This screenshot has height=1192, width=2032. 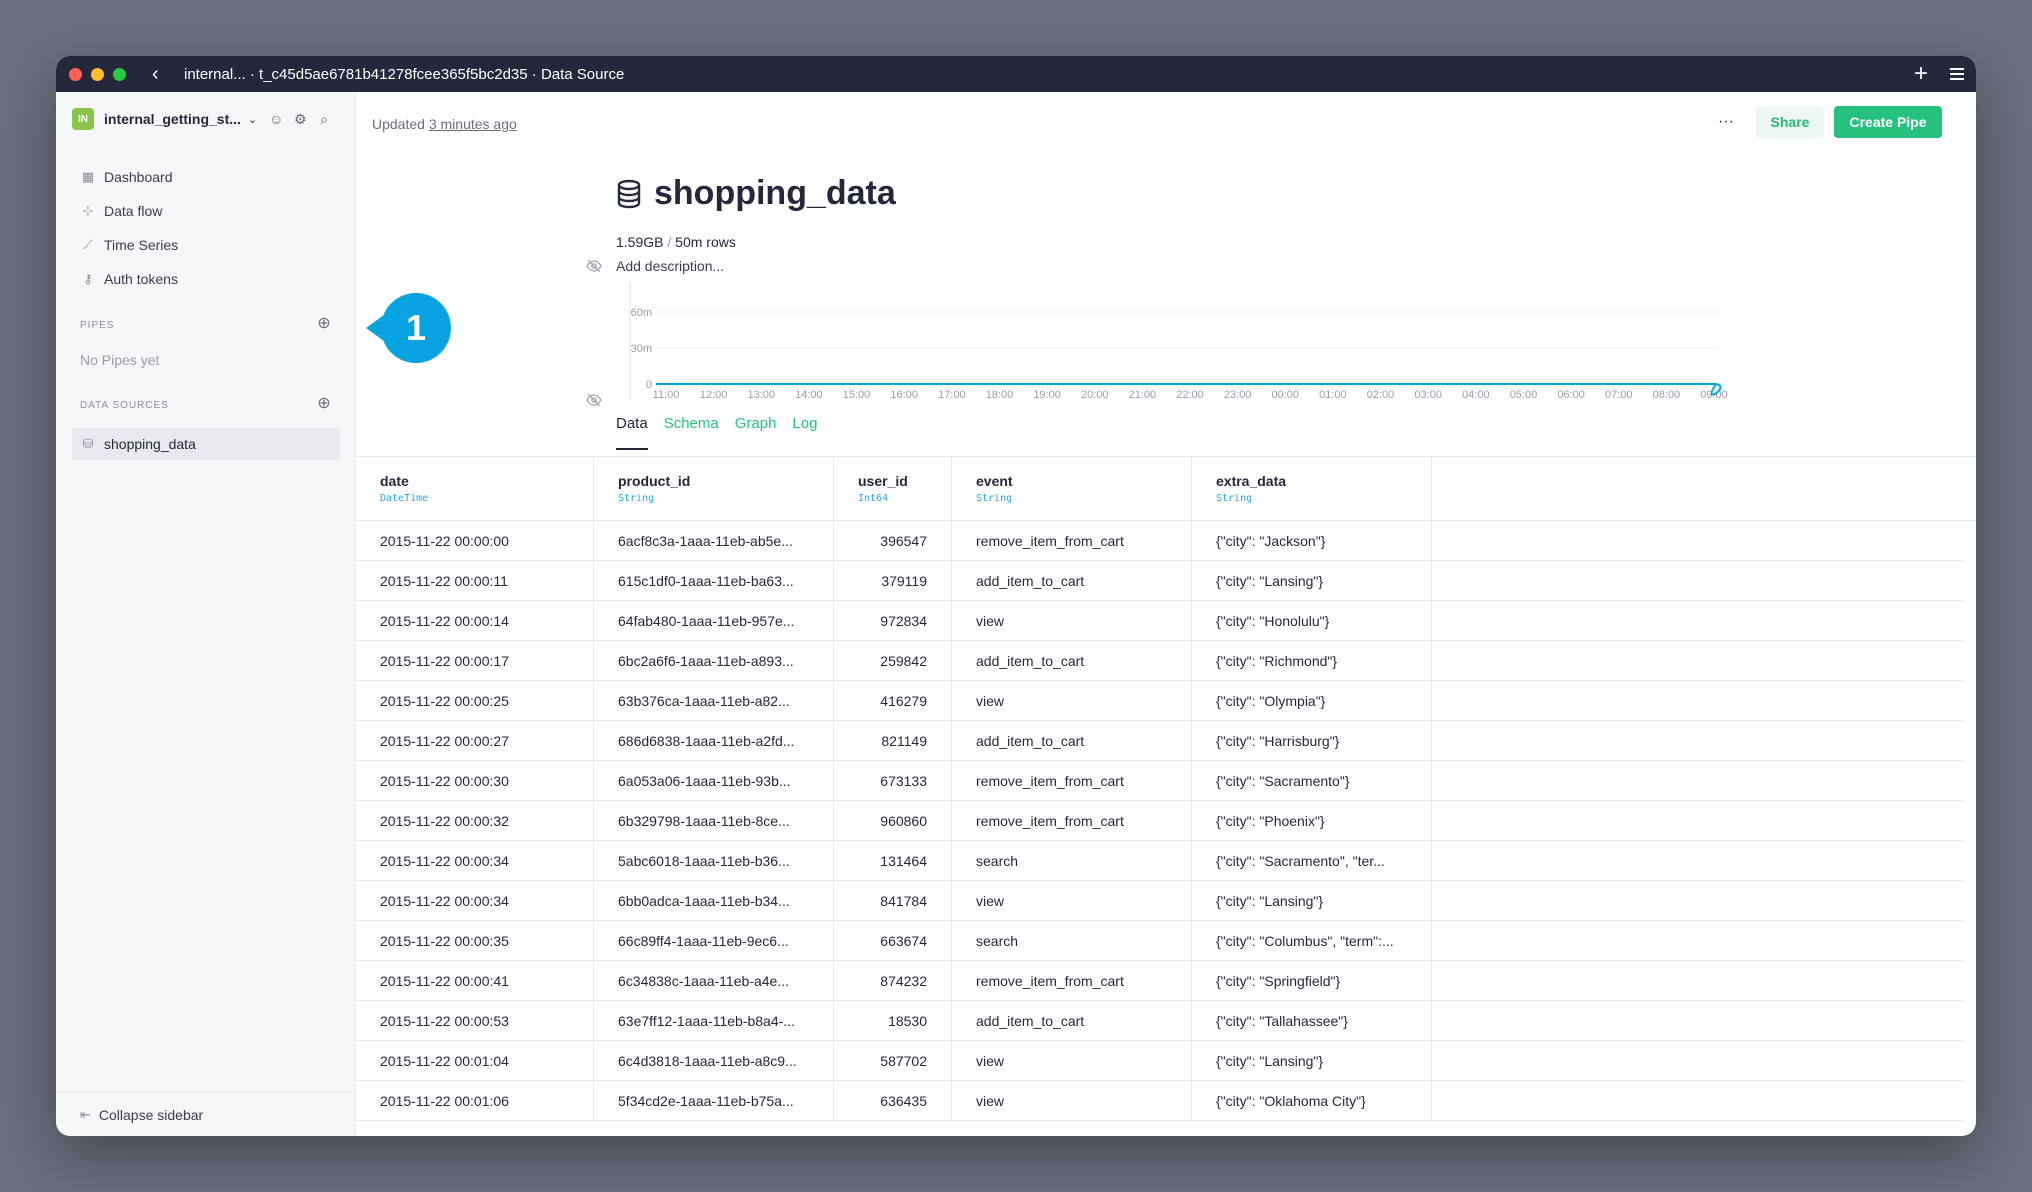 I want to click on tab-data: Data, so click(x=632, y=430).